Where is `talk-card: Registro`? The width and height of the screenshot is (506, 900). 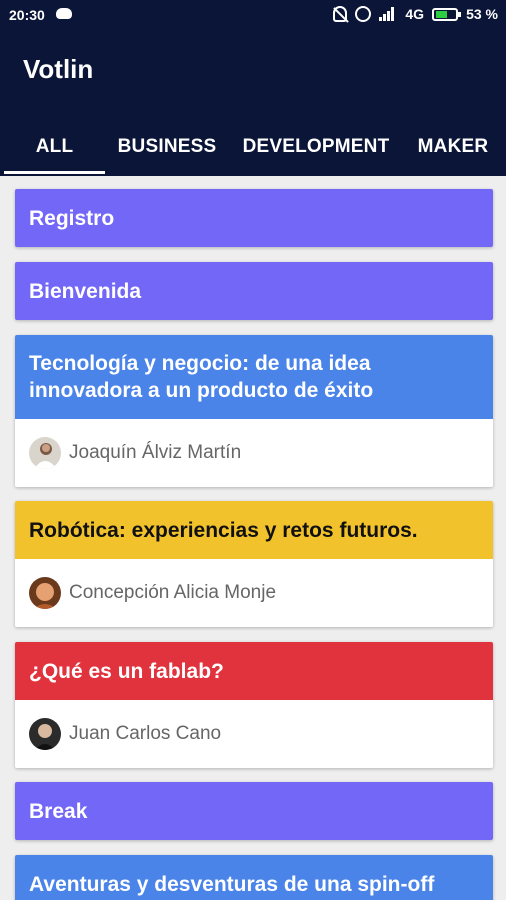 talk-card: Registro is located at coordinates (254, 218).